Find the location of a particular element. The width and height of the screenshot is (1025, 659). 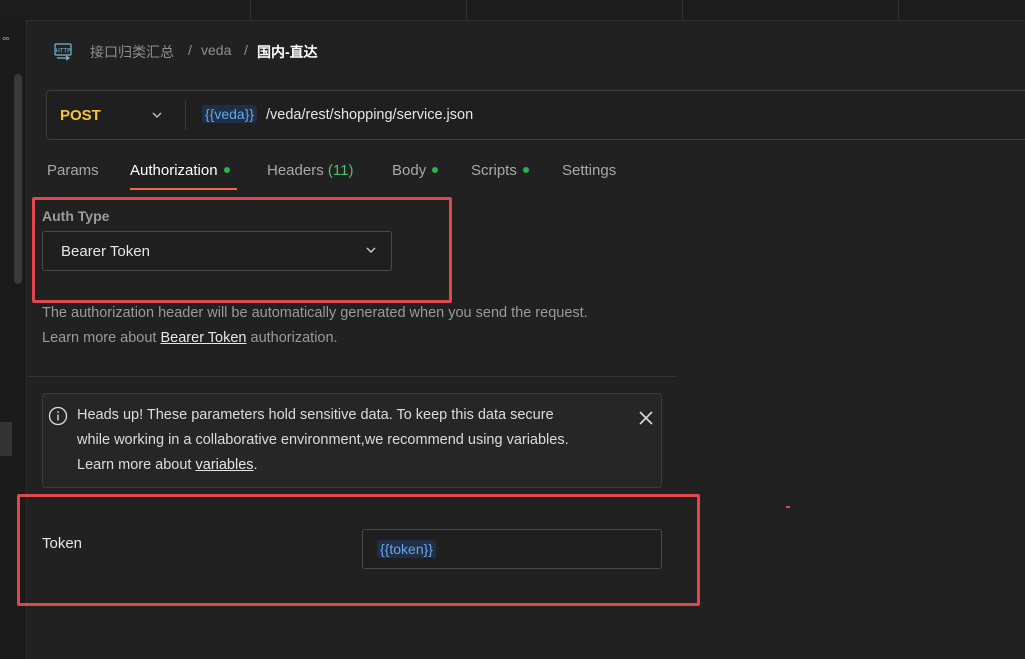

help-suffix: authorization. is located at coordinates (292, 338).